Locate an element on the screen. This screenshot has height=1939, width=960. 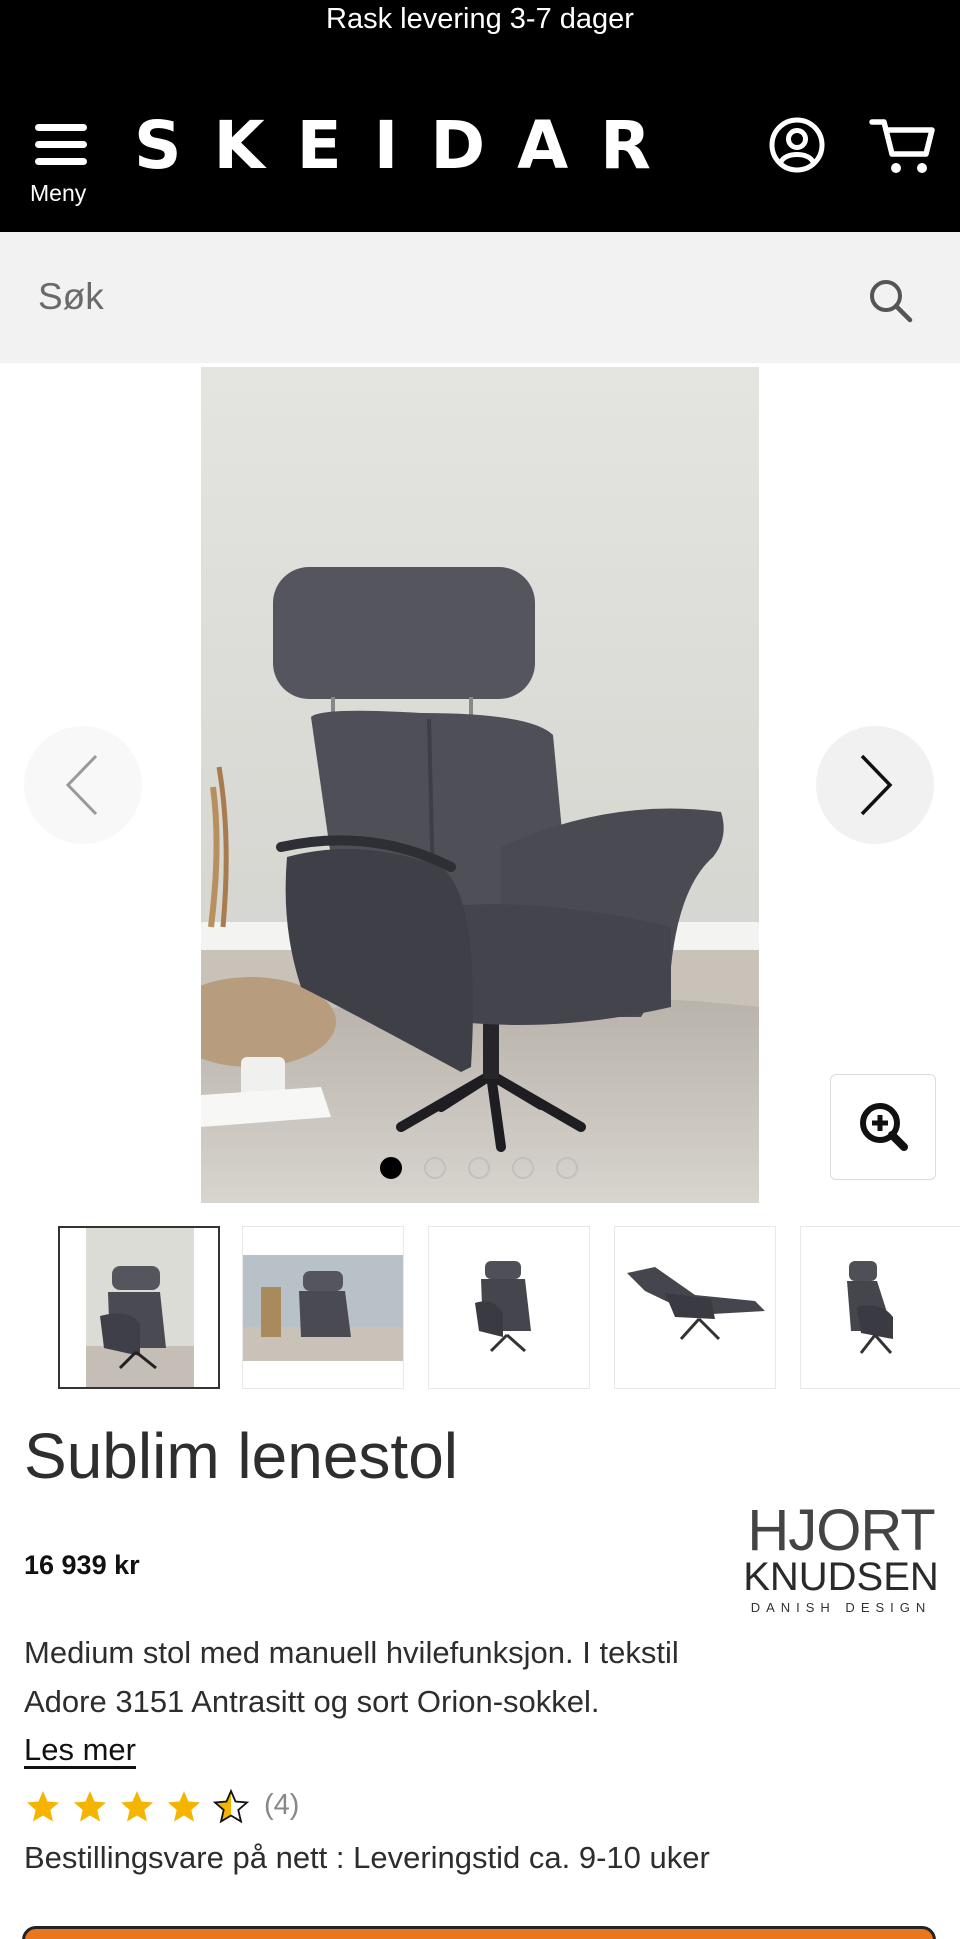
brand-tagline: DANISH DESIGN is located at coordinates (841, 1607).